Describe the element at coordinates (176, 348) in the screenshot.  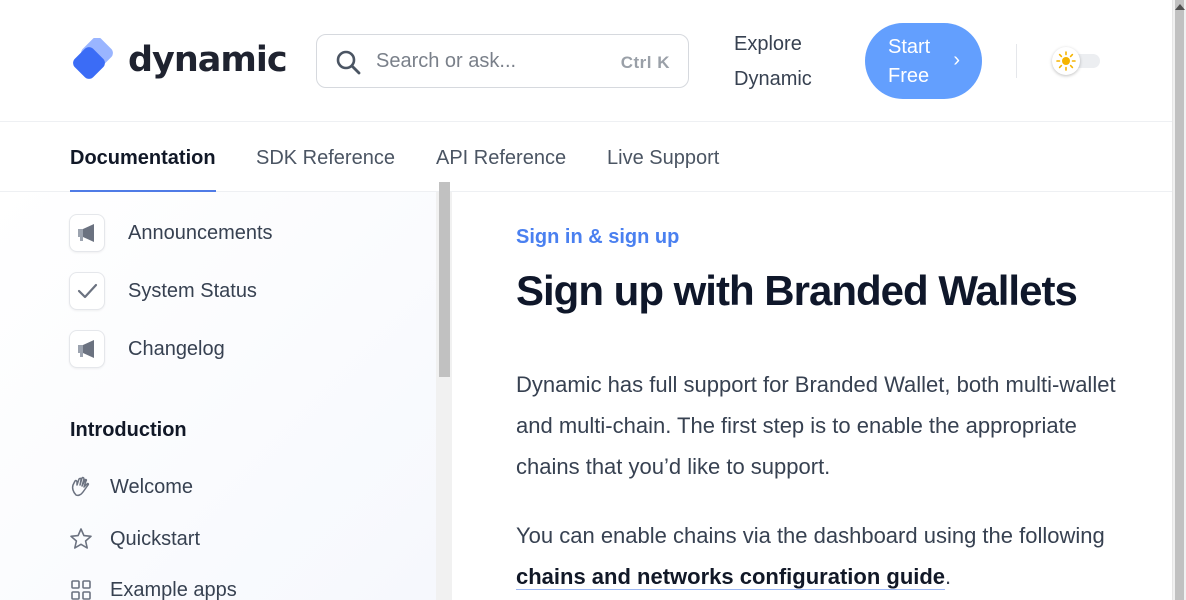
I see `sidebar-link-label: Changelog` at that location.